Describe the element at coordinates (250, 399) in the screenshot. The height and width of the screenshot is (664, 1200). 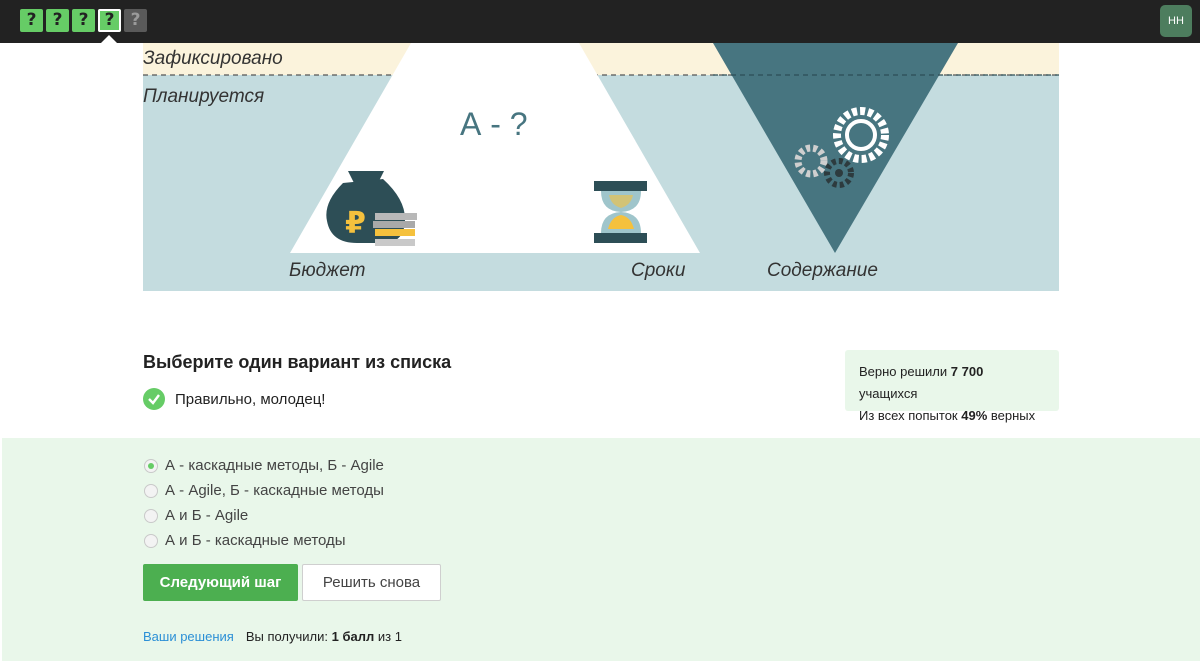
I see `status-text: Правильно, молодец!` at that location.